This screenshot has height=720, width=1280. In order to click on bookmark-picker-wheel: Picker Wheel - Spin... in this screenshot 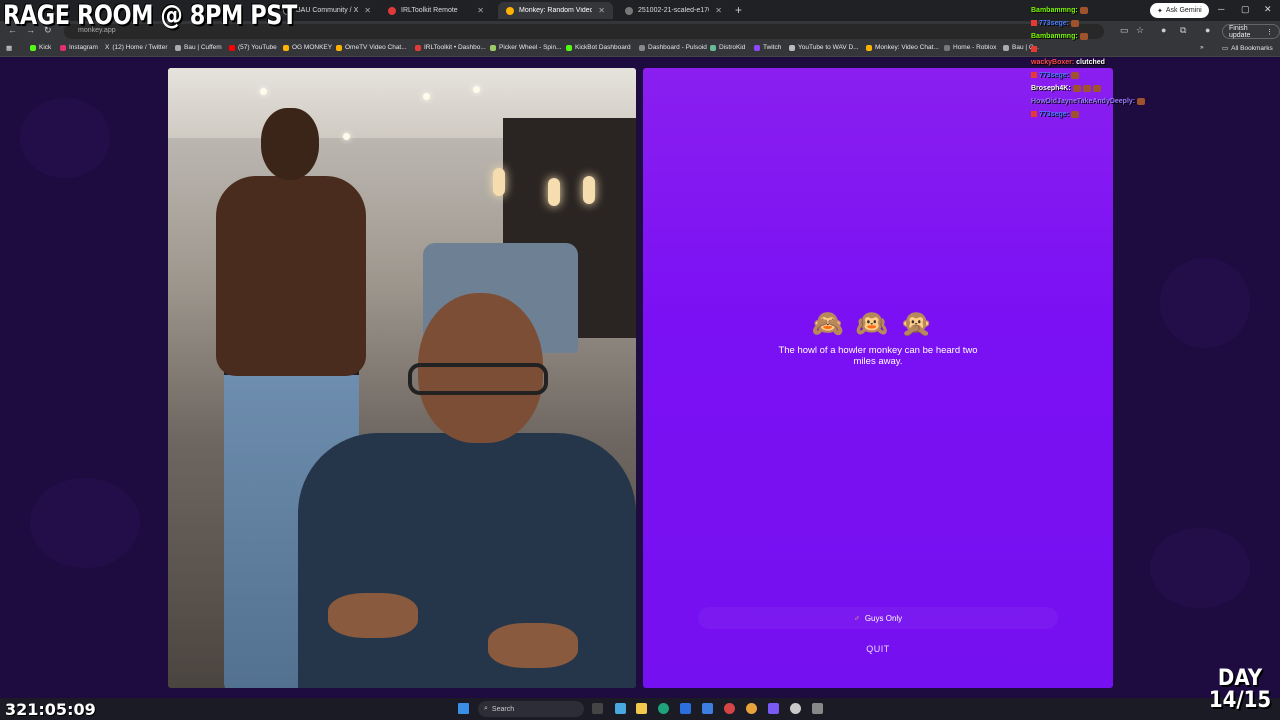, I will do `click(526, 47)`.